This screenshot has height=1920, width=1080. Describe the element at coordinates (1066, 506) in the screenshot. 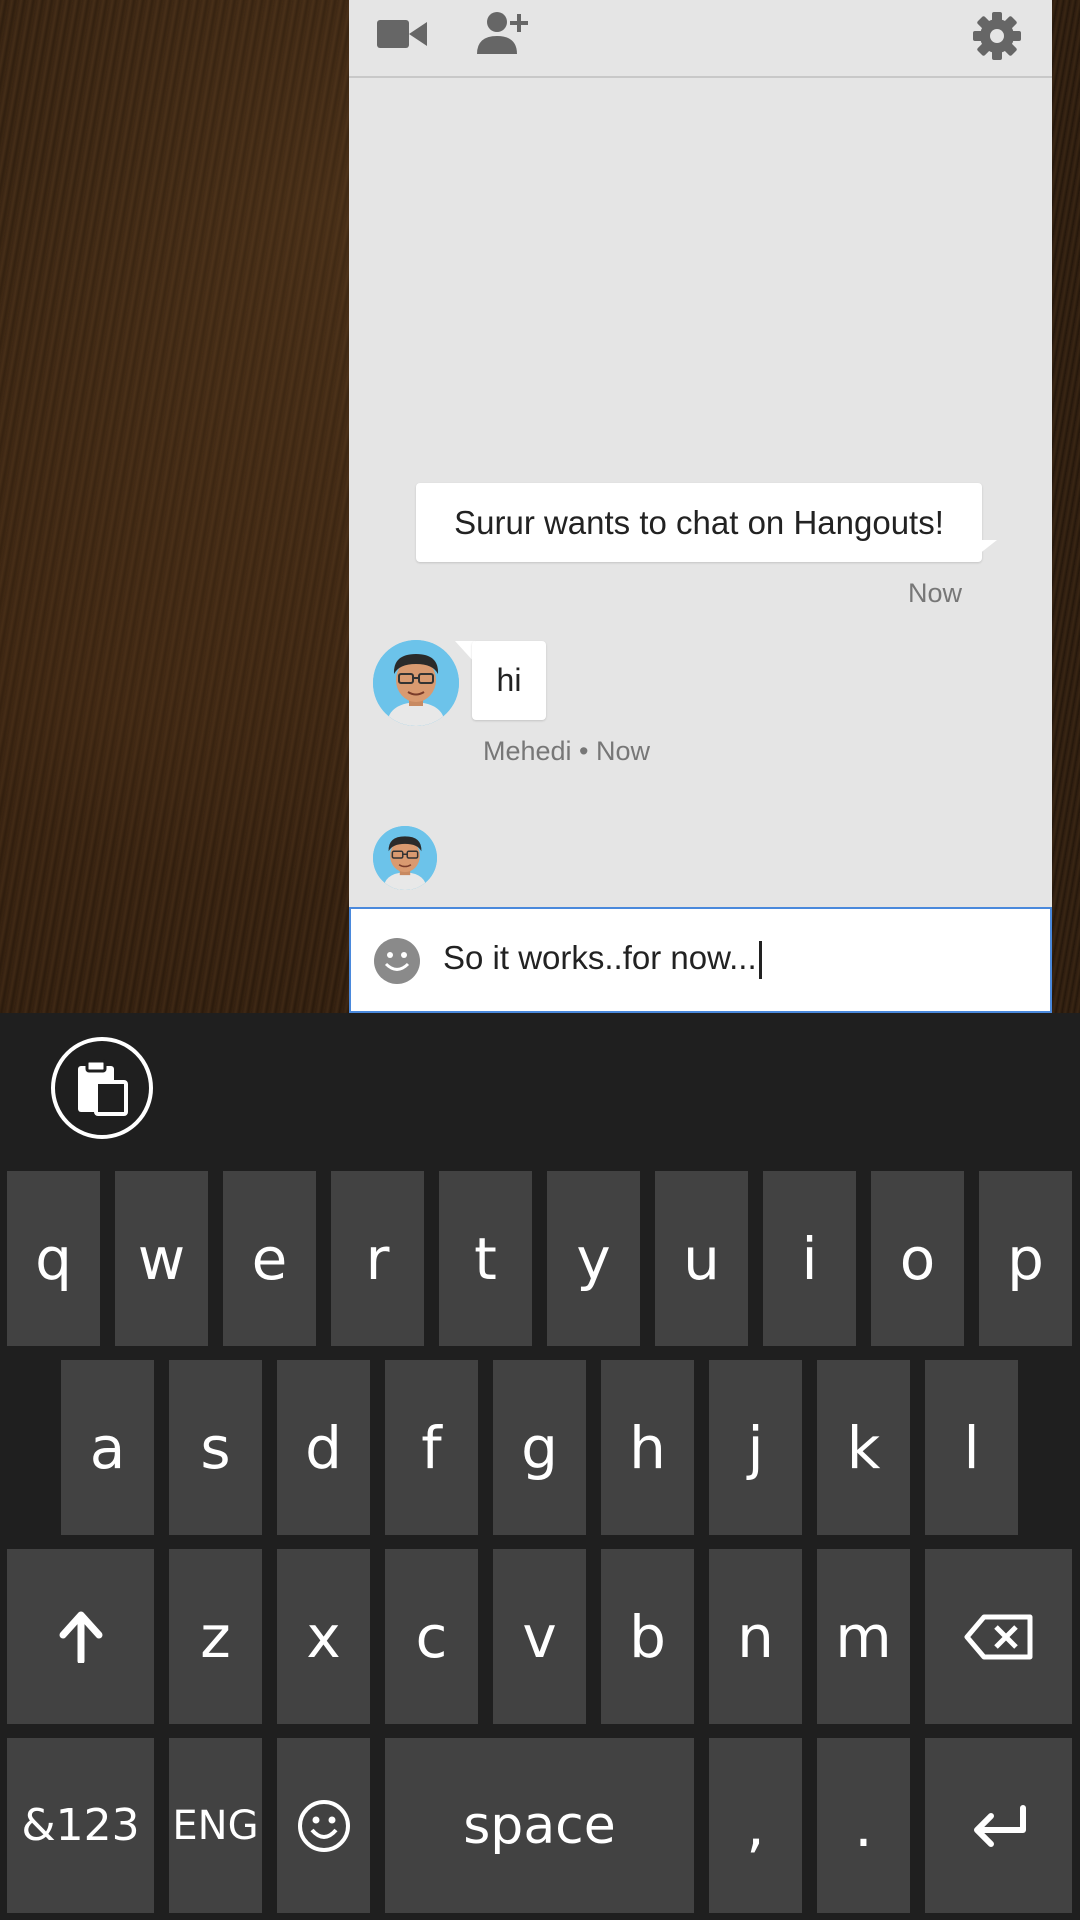

I see `wallpaper-edge` at that location.